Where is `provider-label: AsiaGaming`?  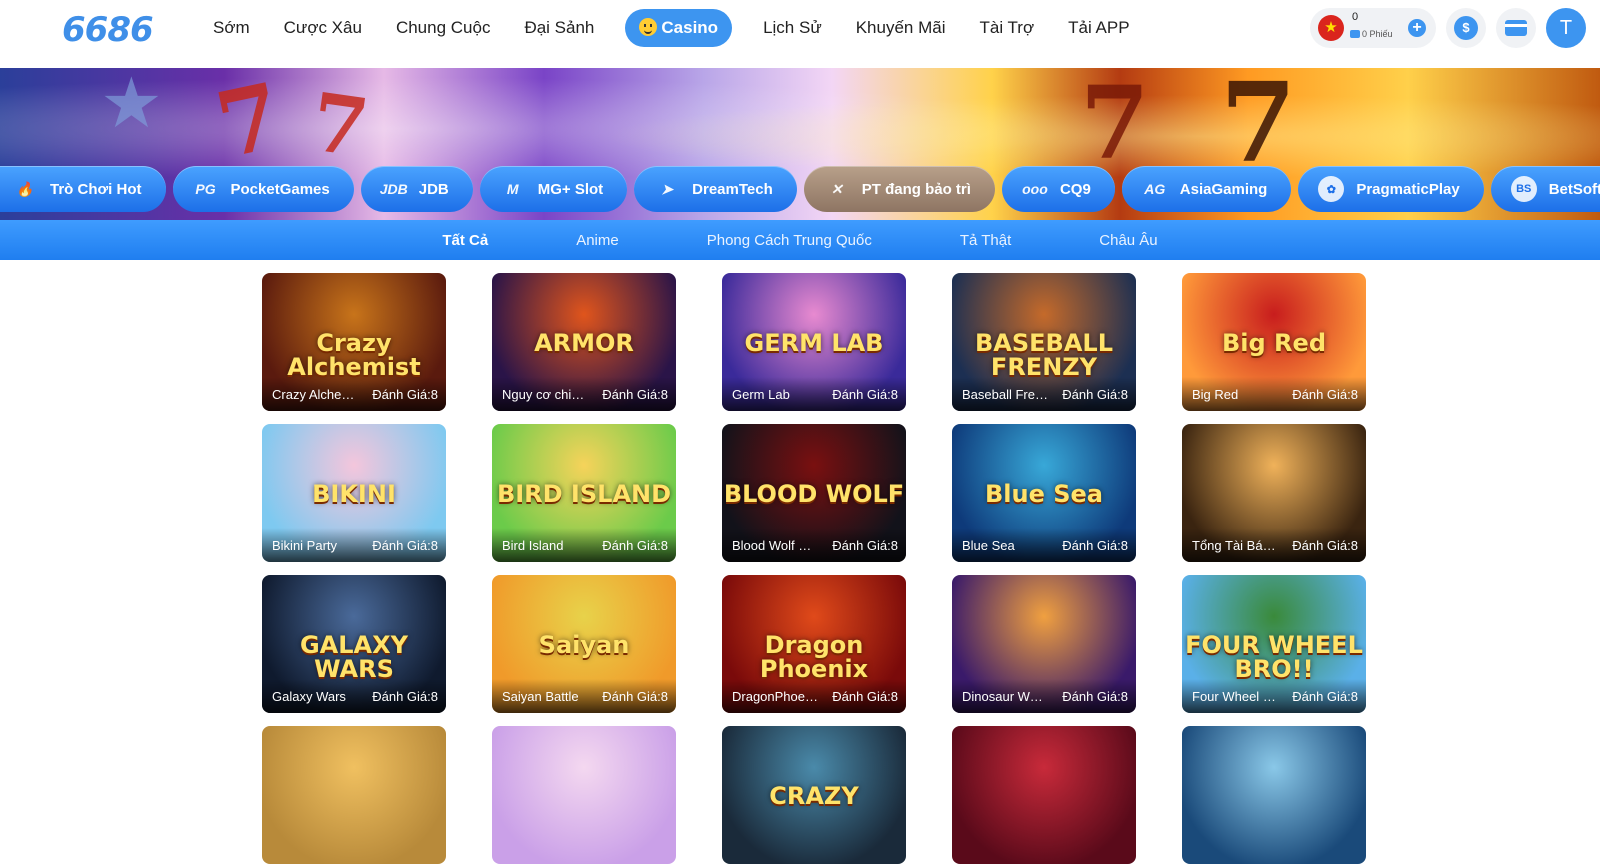
provider-label: AsiaGaming is located at coordinates (1223, 189).